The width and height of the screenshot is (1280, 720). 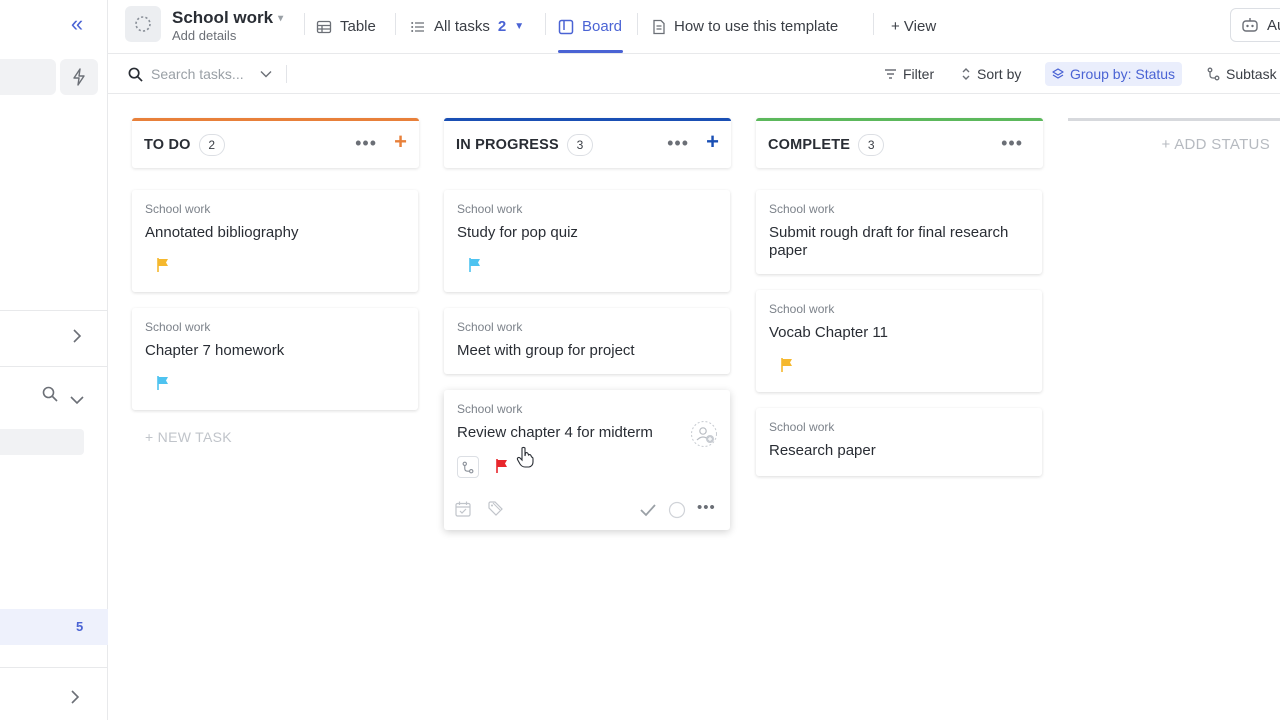 I want to click on tab-table: Table, so click(x=346, y=26).